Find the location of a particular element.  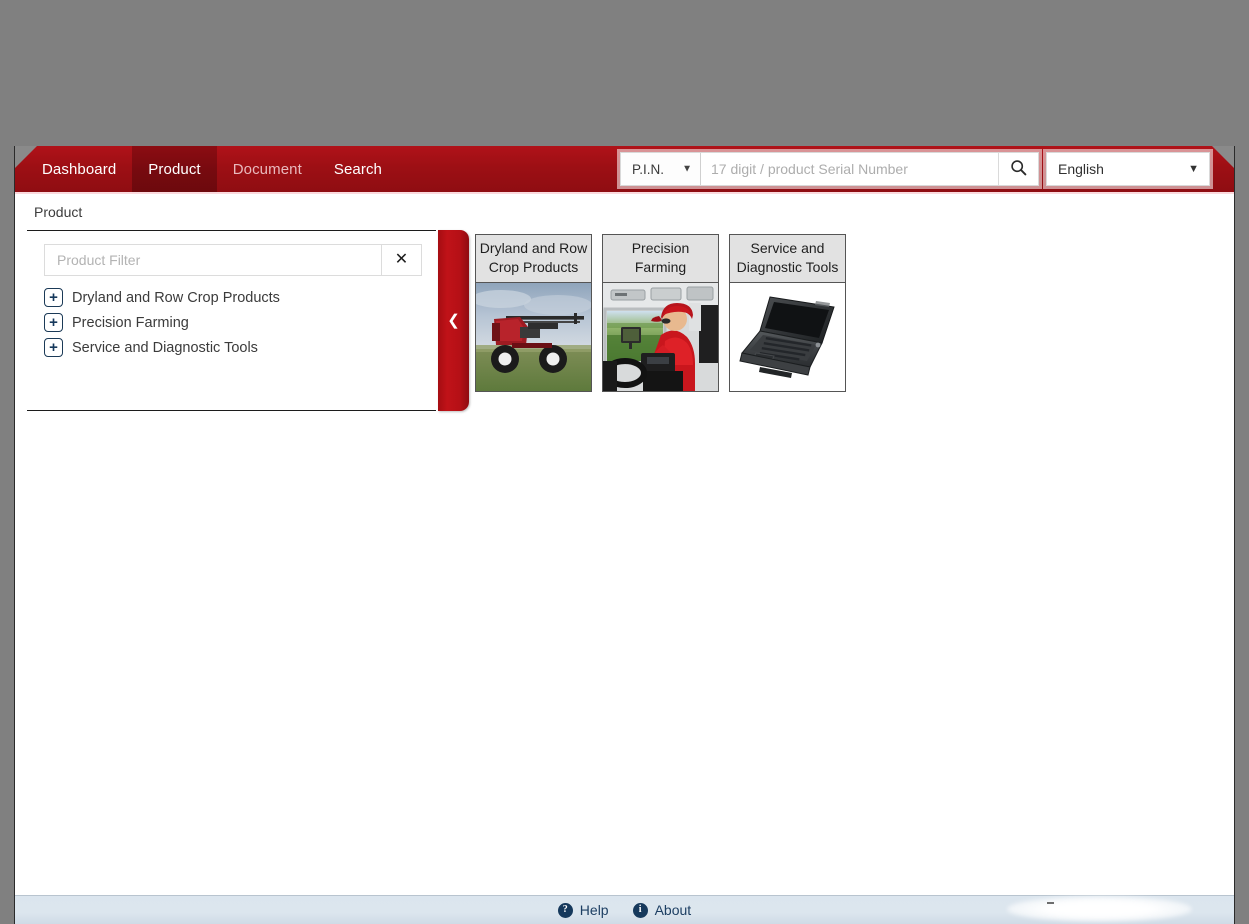

help-link-label: Help is located at coordinates (594, 910).